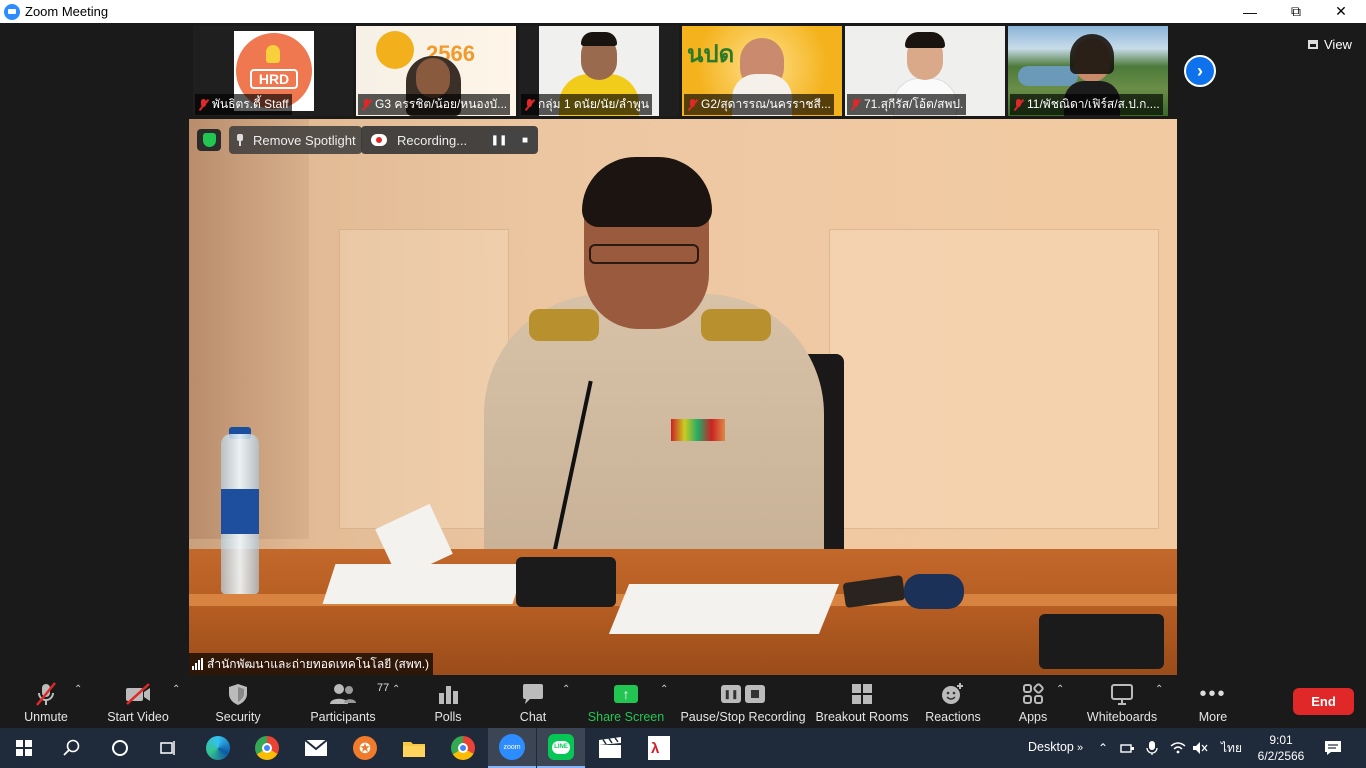  What do you see at coordinates (1213, 693) in the screenshot?
I see `more-dots-icon: •••` at bounding box center [1213, 693].